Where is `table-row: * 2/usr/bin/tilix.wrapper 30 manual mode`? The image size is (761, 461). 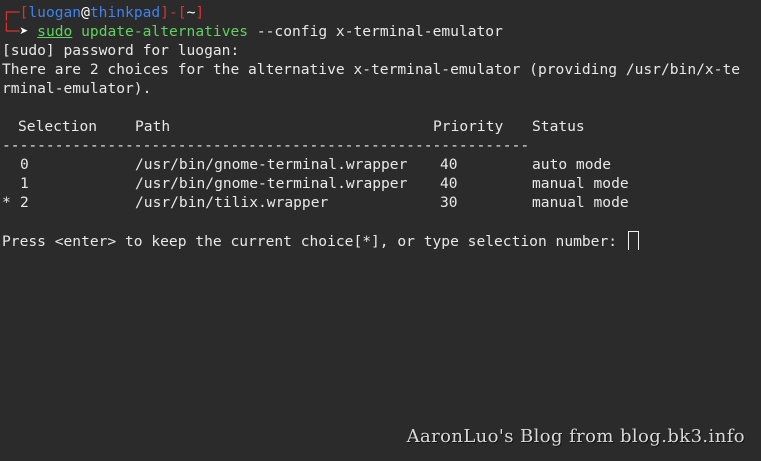
table-row: * 2/usr/bin/tilix.wrapper 30 manual mode is located at coordinates (380, 202).